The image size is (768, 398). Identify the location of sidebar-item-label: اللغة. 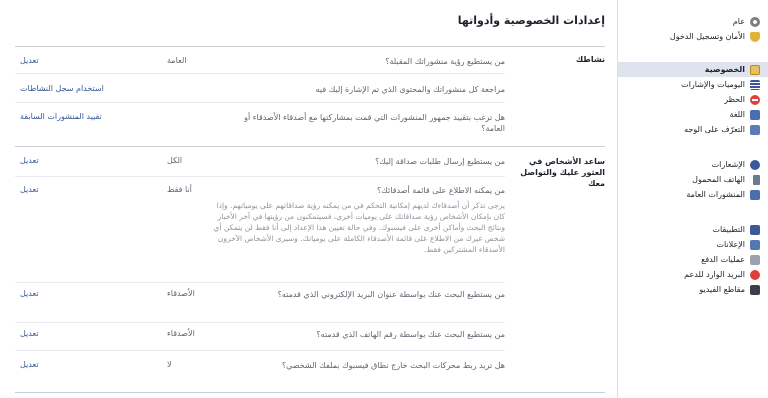
(737, 114).